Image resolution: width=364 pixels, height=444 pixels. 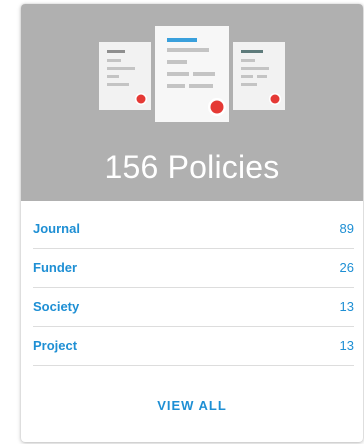 I want to click on policies-count-title: 156 Policies, so click(x=192, y=167).